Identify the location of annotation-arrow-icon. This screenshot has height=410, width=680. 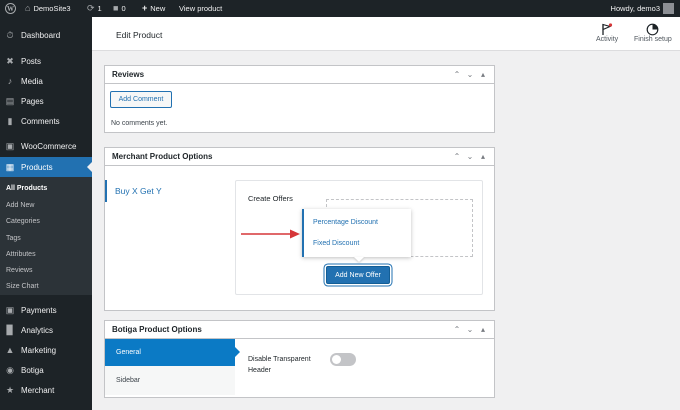
(270, 234).